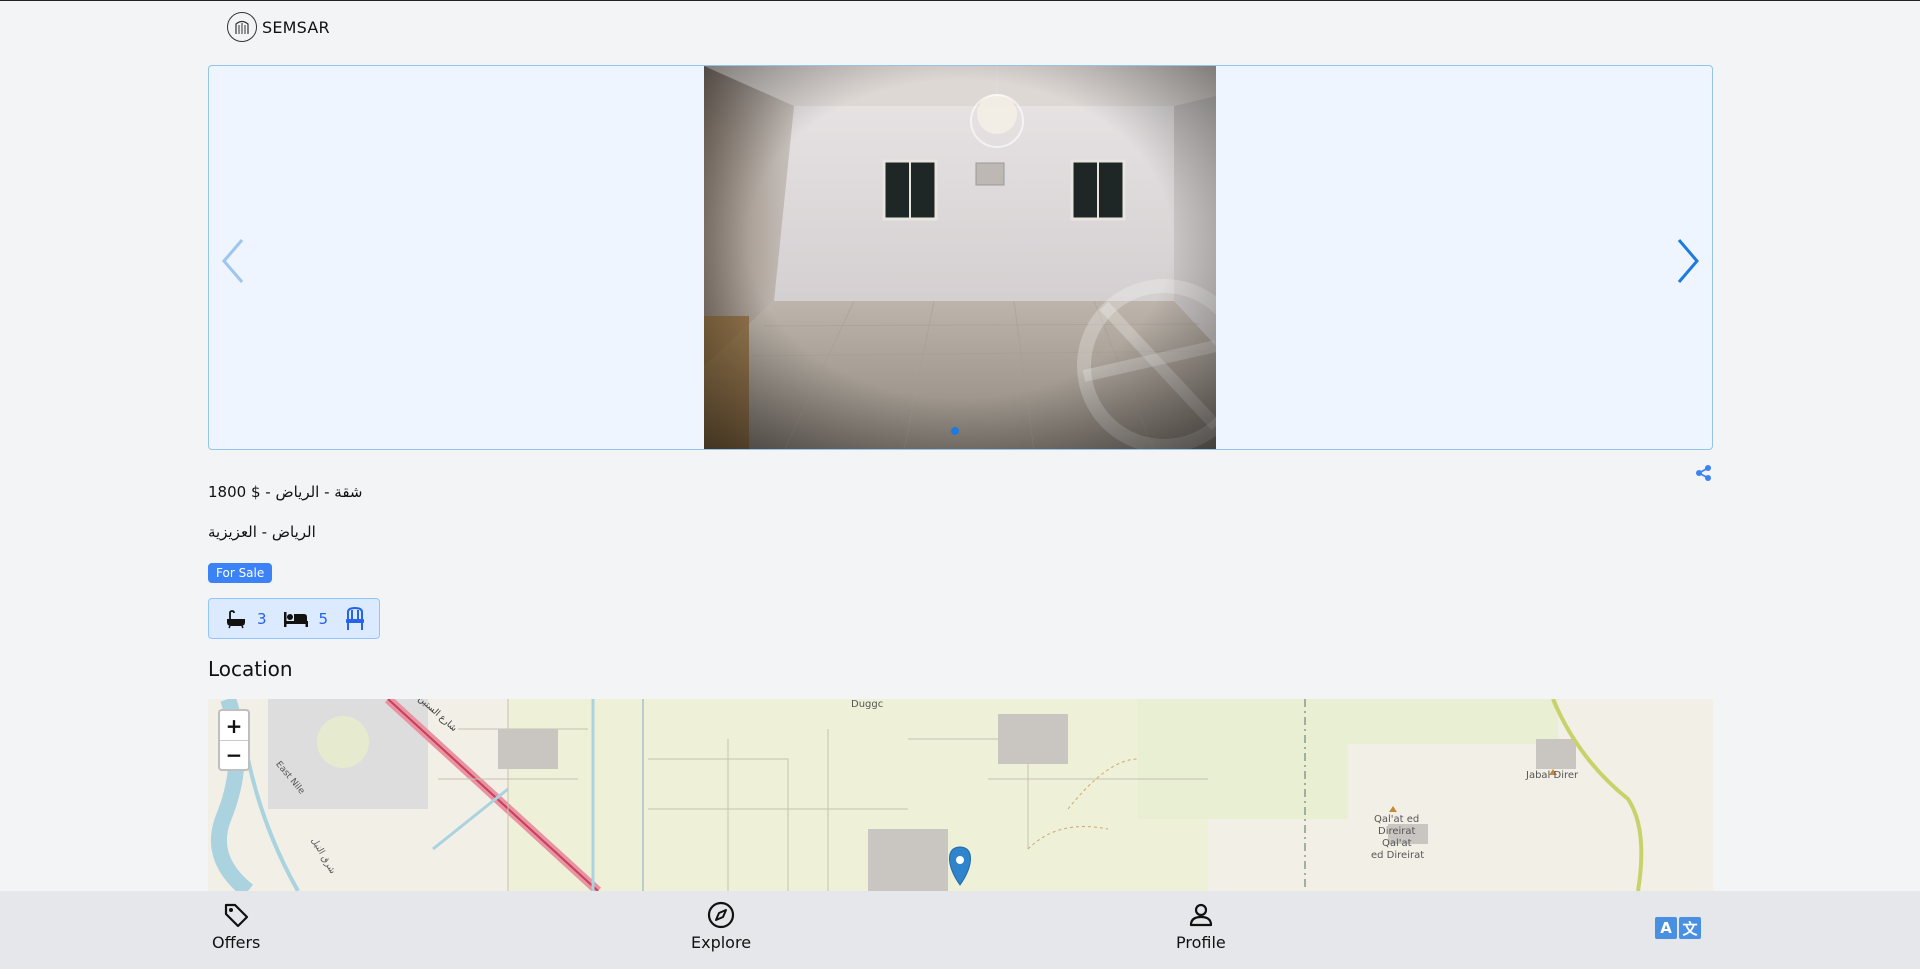  What do you see at coordinates (240, 573) in the screenshot?
I see `status-badge: For Sale` at bounding box center [240, 573].